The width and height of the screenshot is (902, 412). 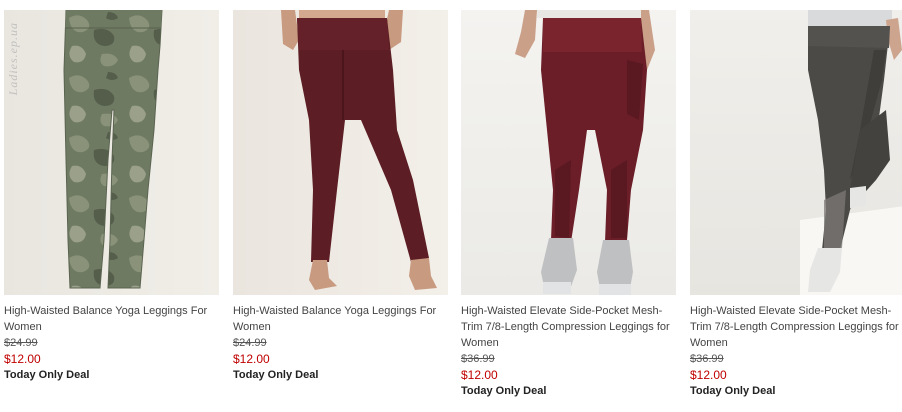 I want to click on camo-leggings-image, so click(x=113, y=149).